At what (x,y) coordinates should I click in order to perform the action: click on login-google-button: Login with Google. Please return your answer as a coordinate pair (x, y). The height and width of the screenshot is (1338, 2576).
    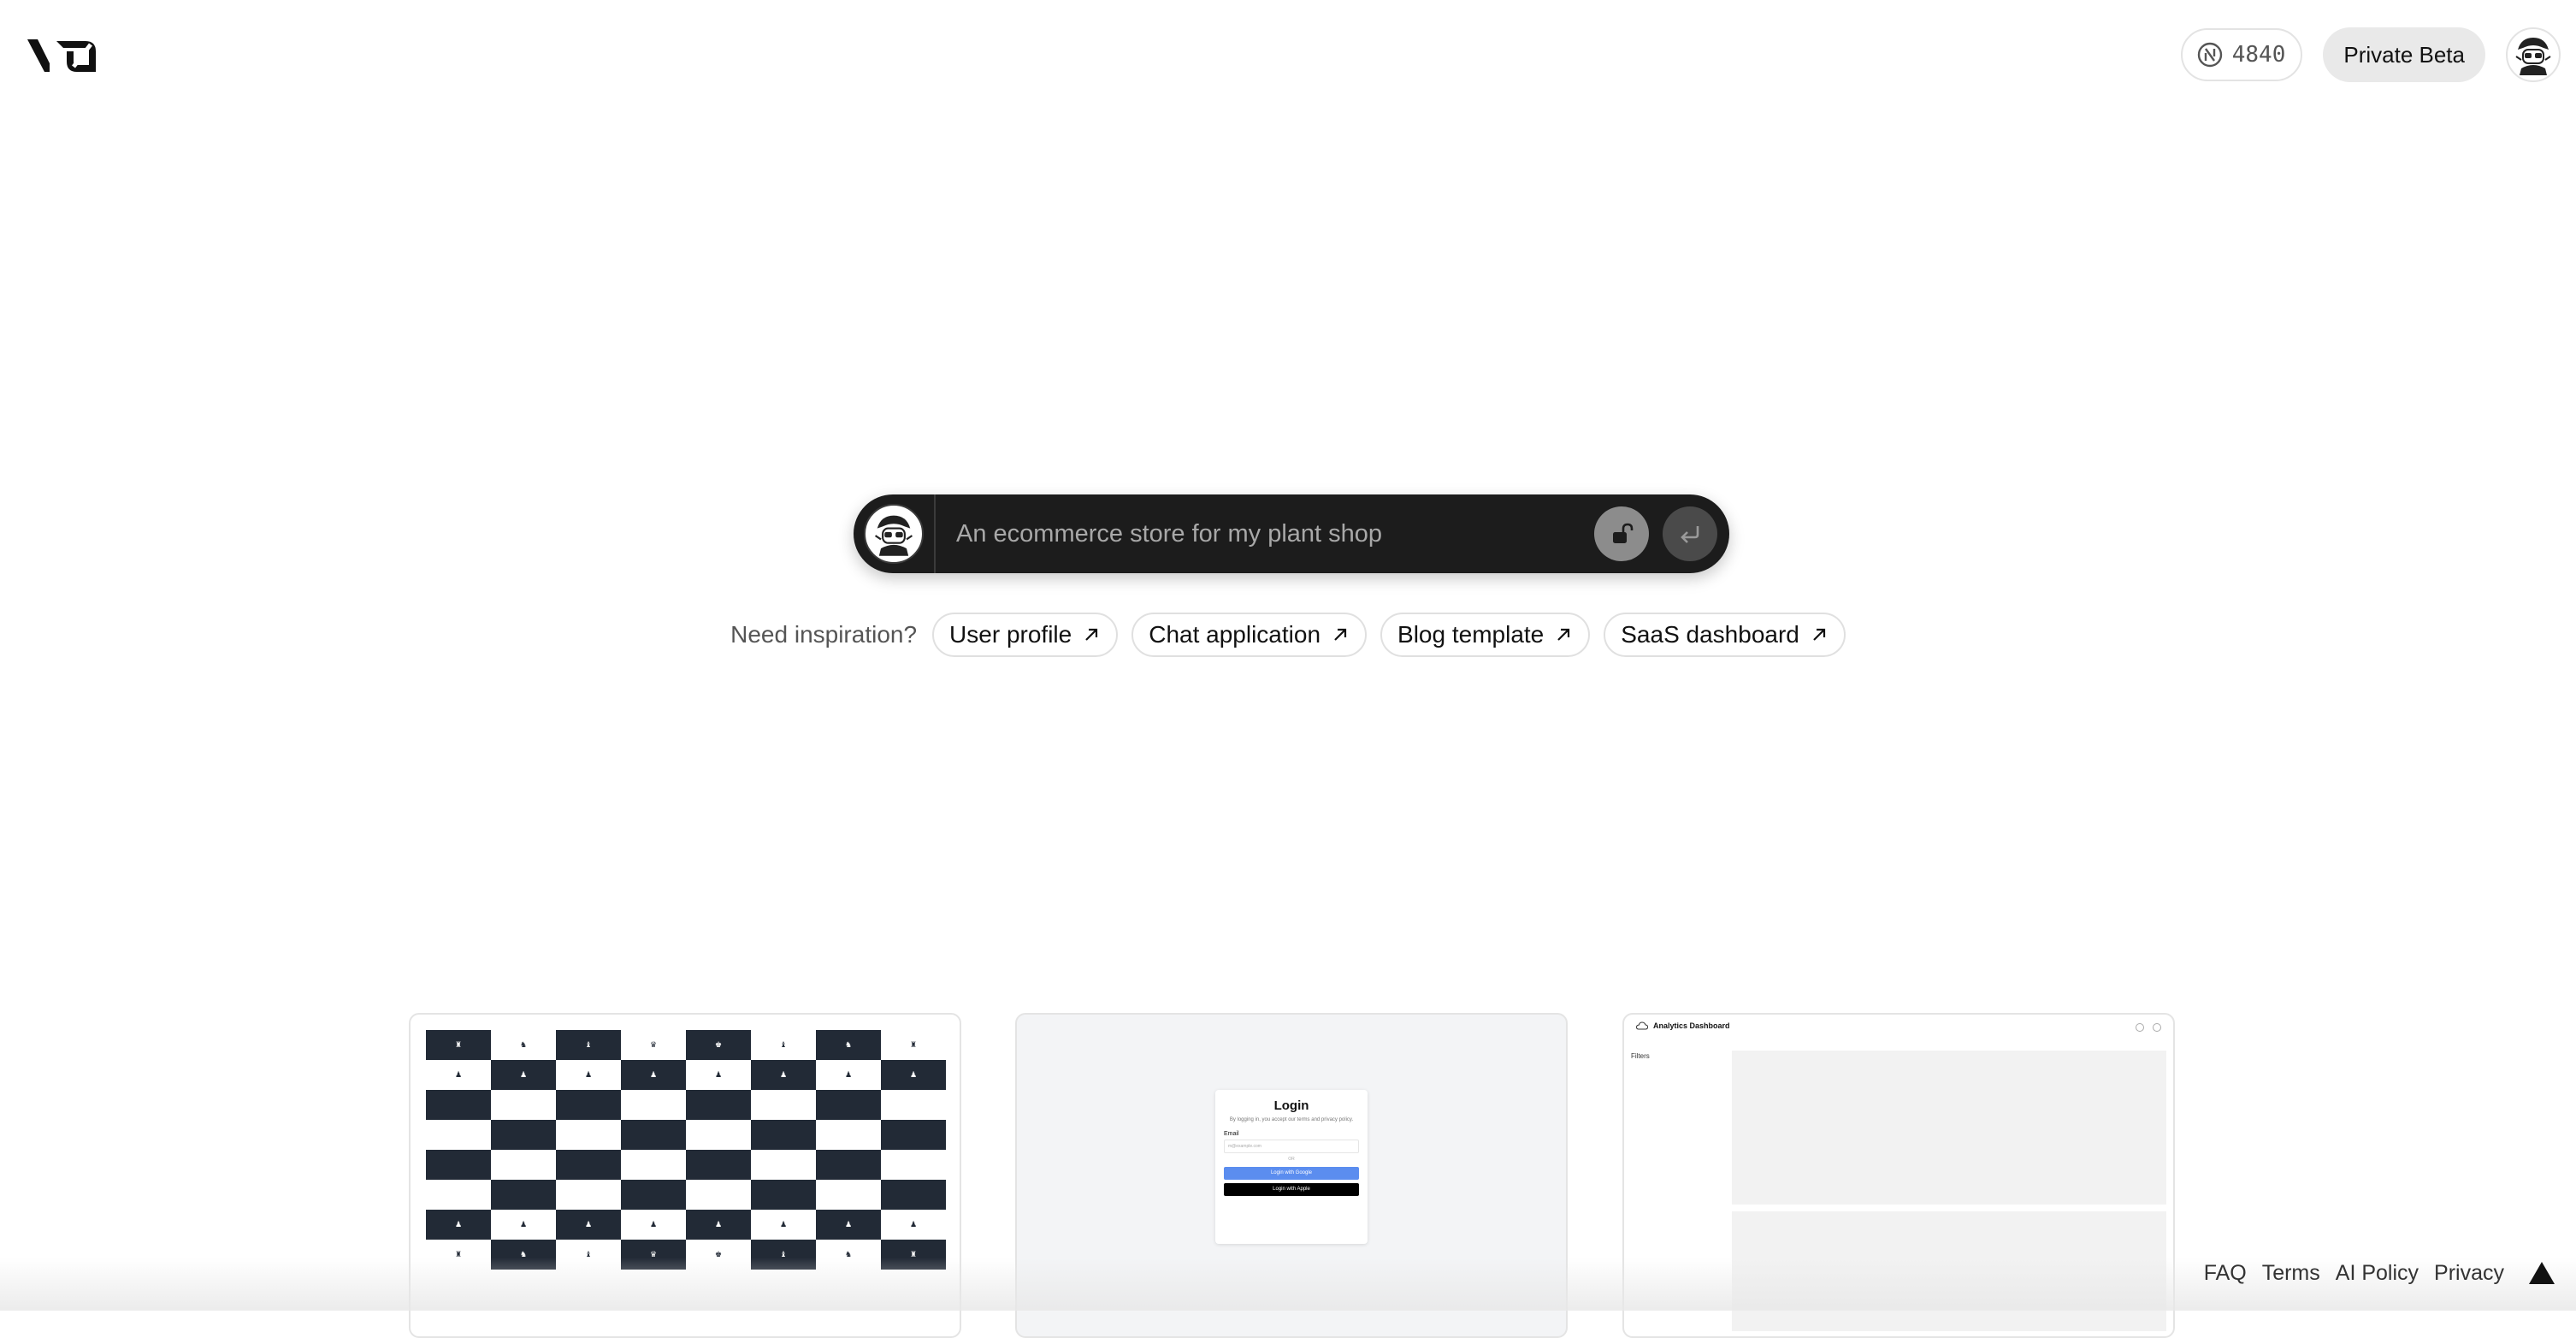
    Looking at the image, I should click on (1291, 1173).